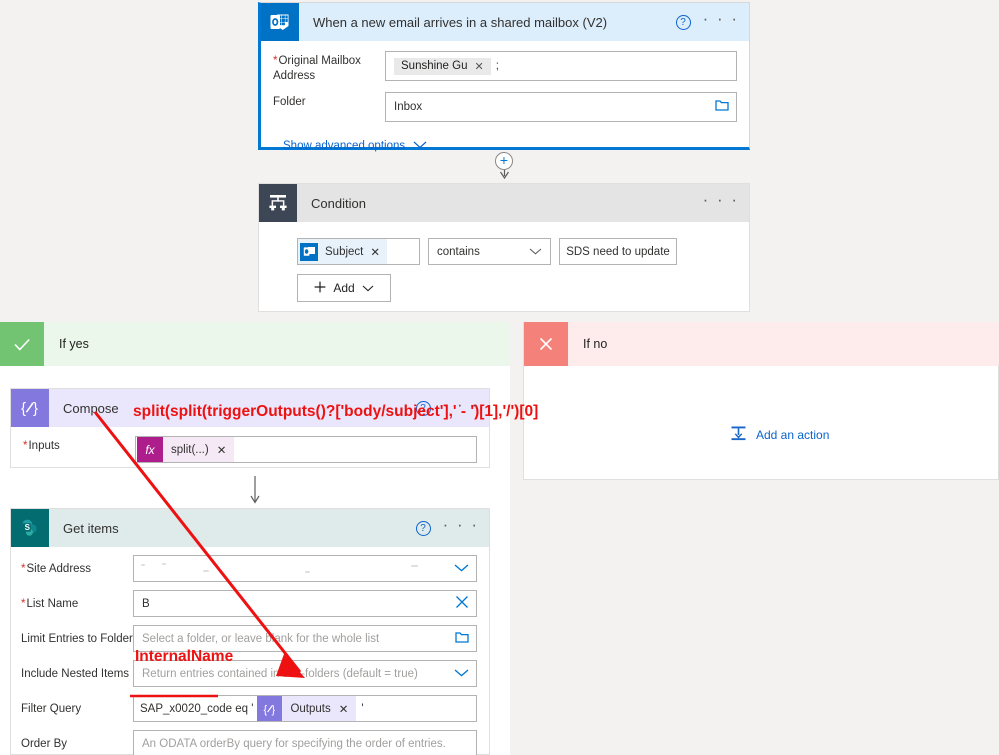 Image resolution: width=999 pixels, height=755 pixels. I want to click on close-icon, so click(462, 603).